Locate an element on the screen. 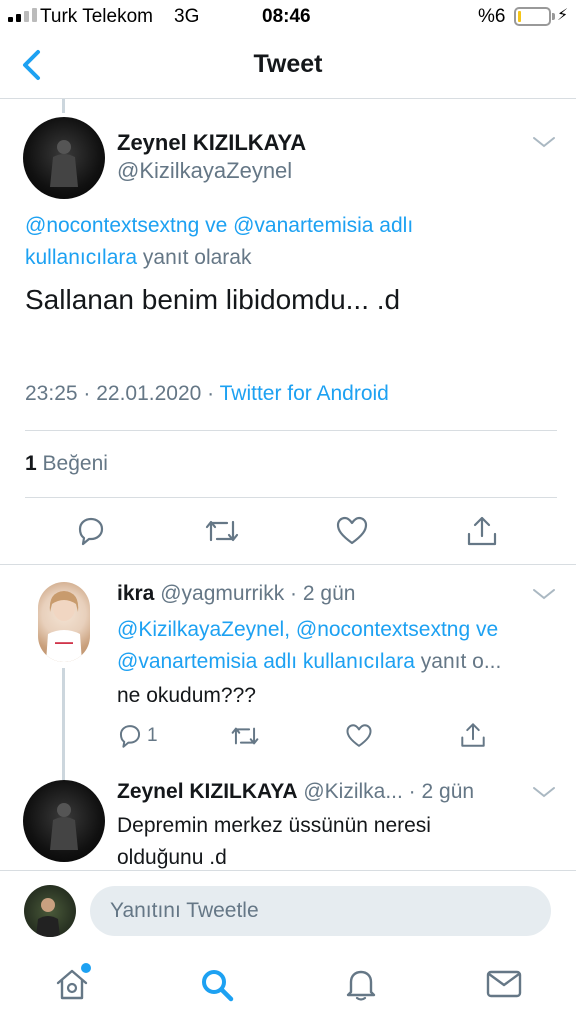 The image size is (576, 1024). avatar-figure: ▬▬▬ is located at coordinates (64, 626).